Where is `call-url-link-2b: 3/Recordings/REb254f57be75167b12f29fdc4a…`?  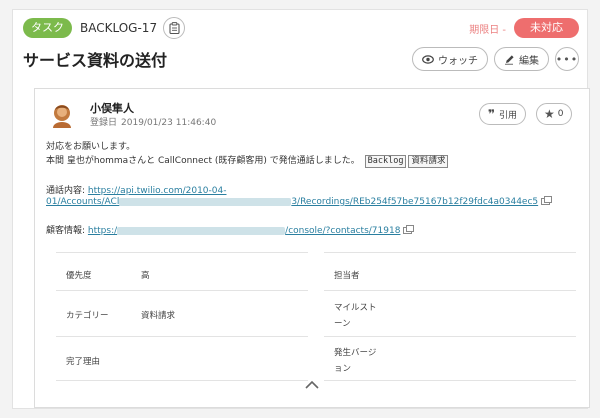 call-url-link-2b: 3/Recordings/REb254f57be75167b12f29fdc4a… is located at coordinates (414, 202).